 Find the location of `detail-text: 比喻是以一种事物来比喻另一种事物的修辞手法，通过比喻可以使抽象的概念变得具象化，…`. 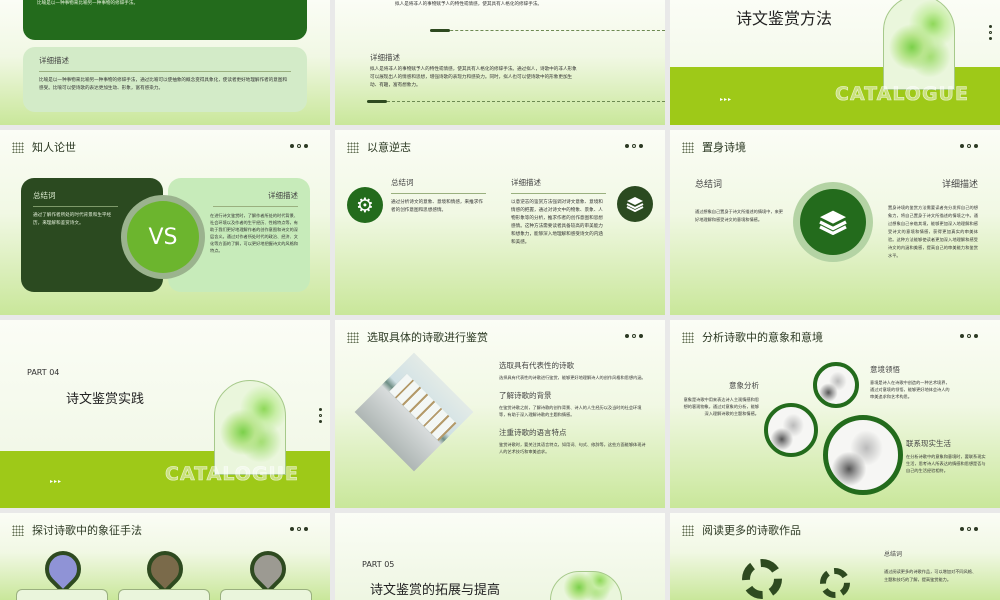

detail-text: 比喻是以一种事物来比喻另一种事物的修辞手法，通过比喻可以使抽象的概念变得具象化，… is located at coordinates (163, 84).